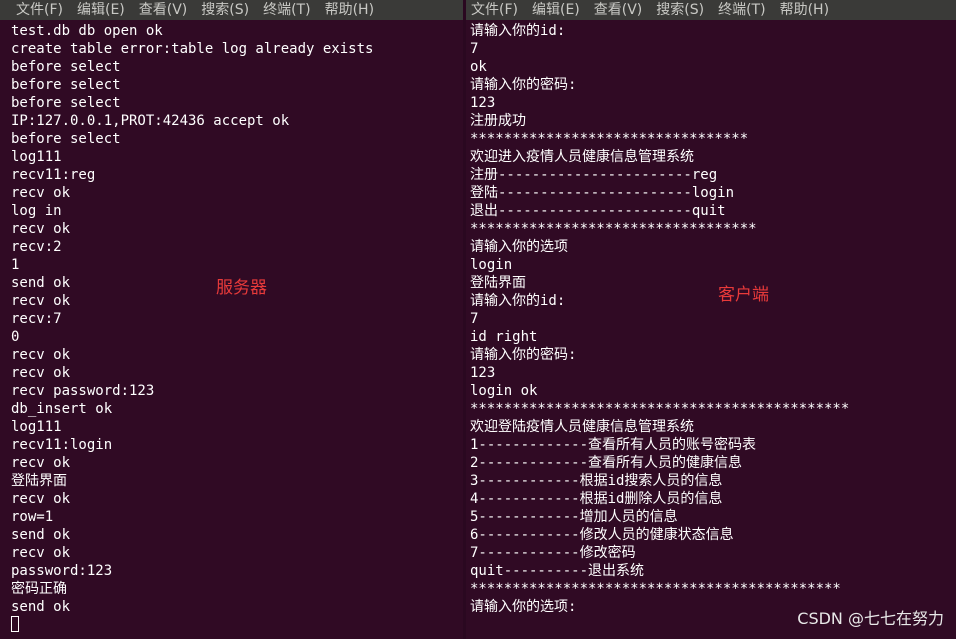  Describe the element at coordinates (519, 247) in the screenshot. I see `terminal-line: 请输入你的选项` at that location.